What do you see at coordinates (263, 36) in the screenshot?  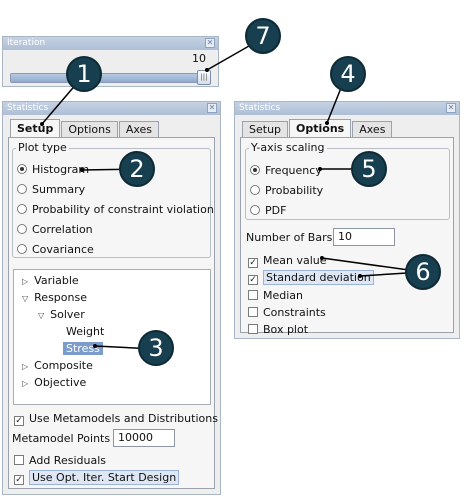 I see `callout-7: 7` at bounding box center [263, 36].